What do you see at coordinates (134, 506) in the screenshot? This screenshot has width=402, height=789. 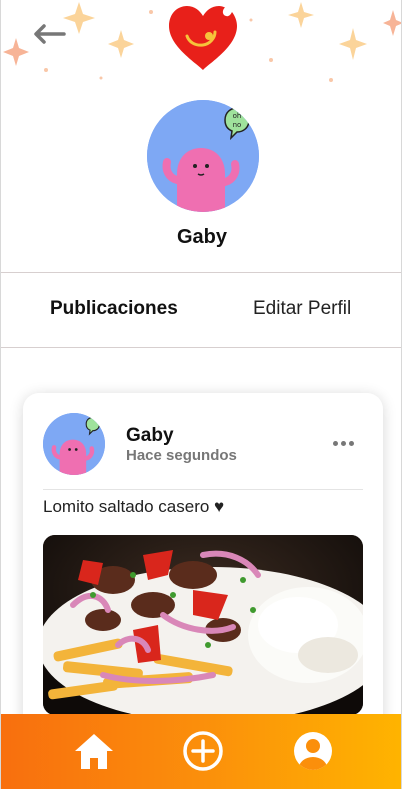 I see `post-caption: Lomito saltado casero ♥` at bounding box center [134, 506].